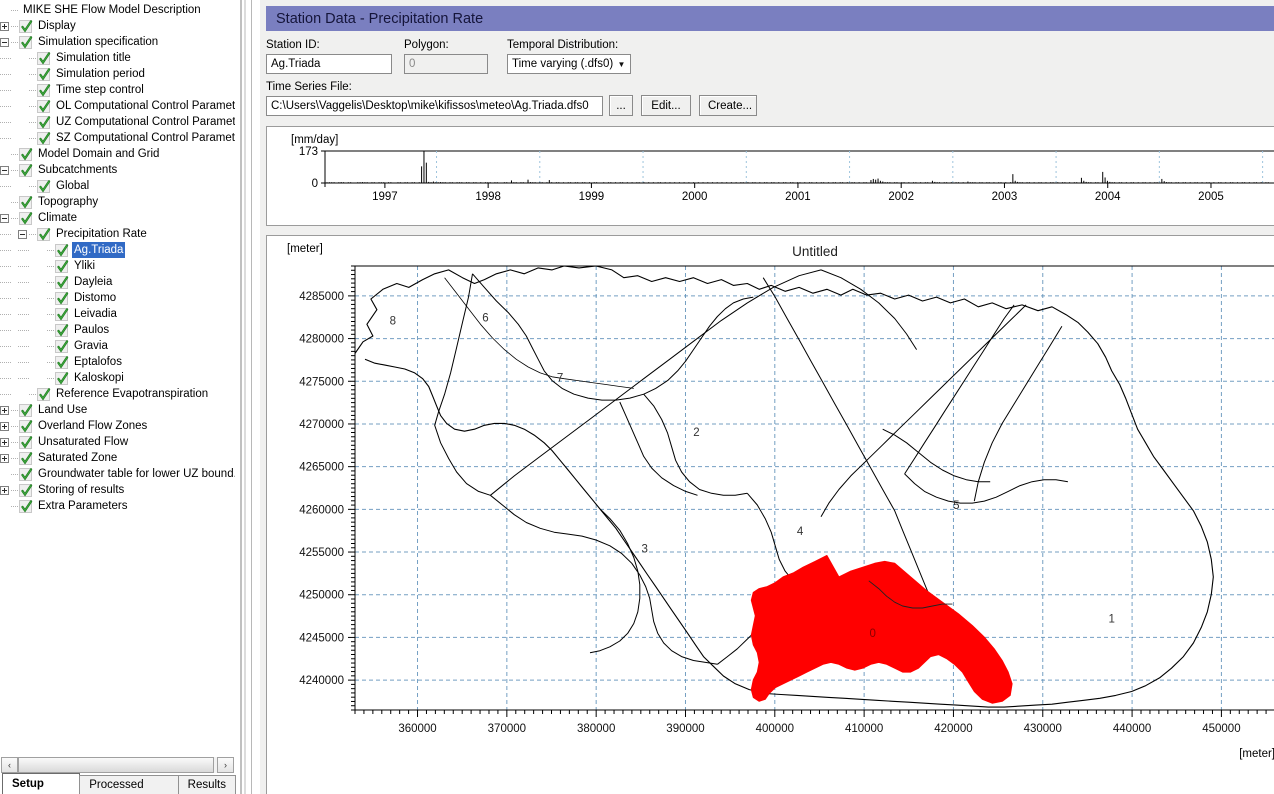  I want to click on tree-item-model-domain-and-grid: Model Domain and Grid, so click(117, 154).